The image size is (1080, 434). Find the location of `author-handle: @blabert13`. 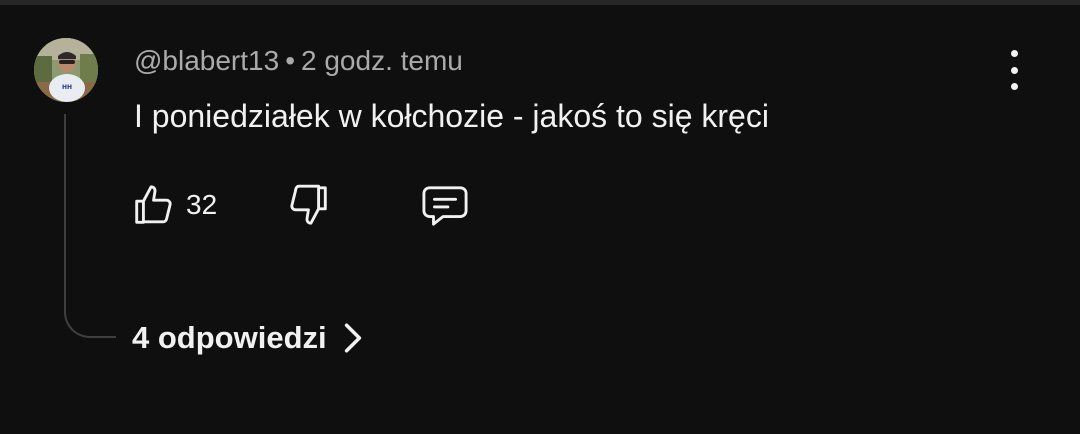

author-handle: @blabert13 is located at coordinates (206, 60).